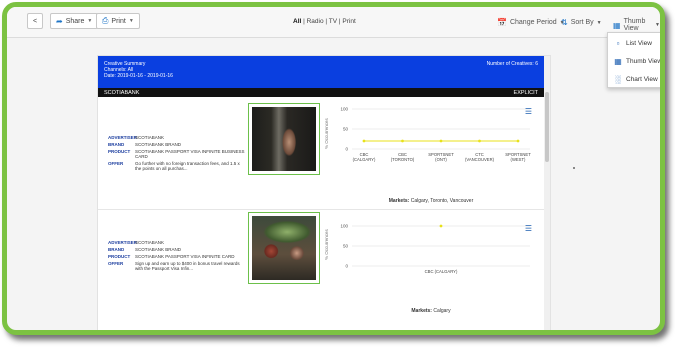  What do you see at coordinates (364, 159) in the screenshot?
I see `x-tick-label: (CALGARY)` at bounding box center [364, 159].